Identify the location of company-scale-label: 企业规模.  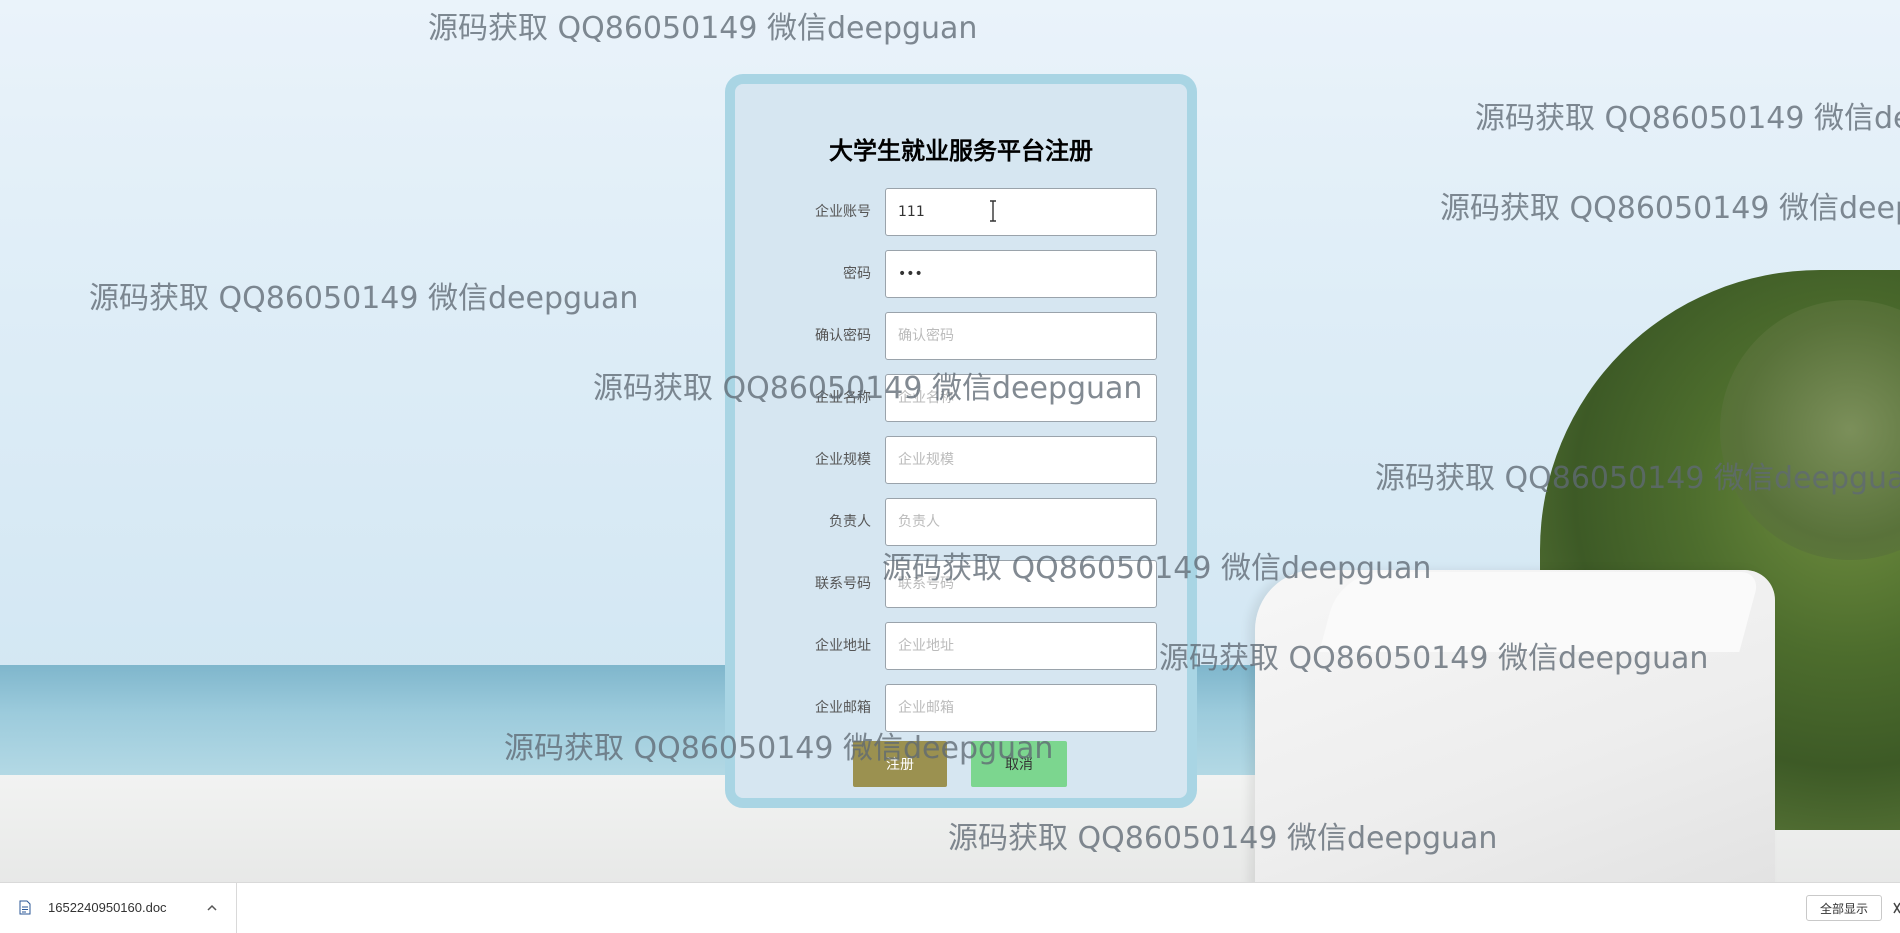
(843, 460).